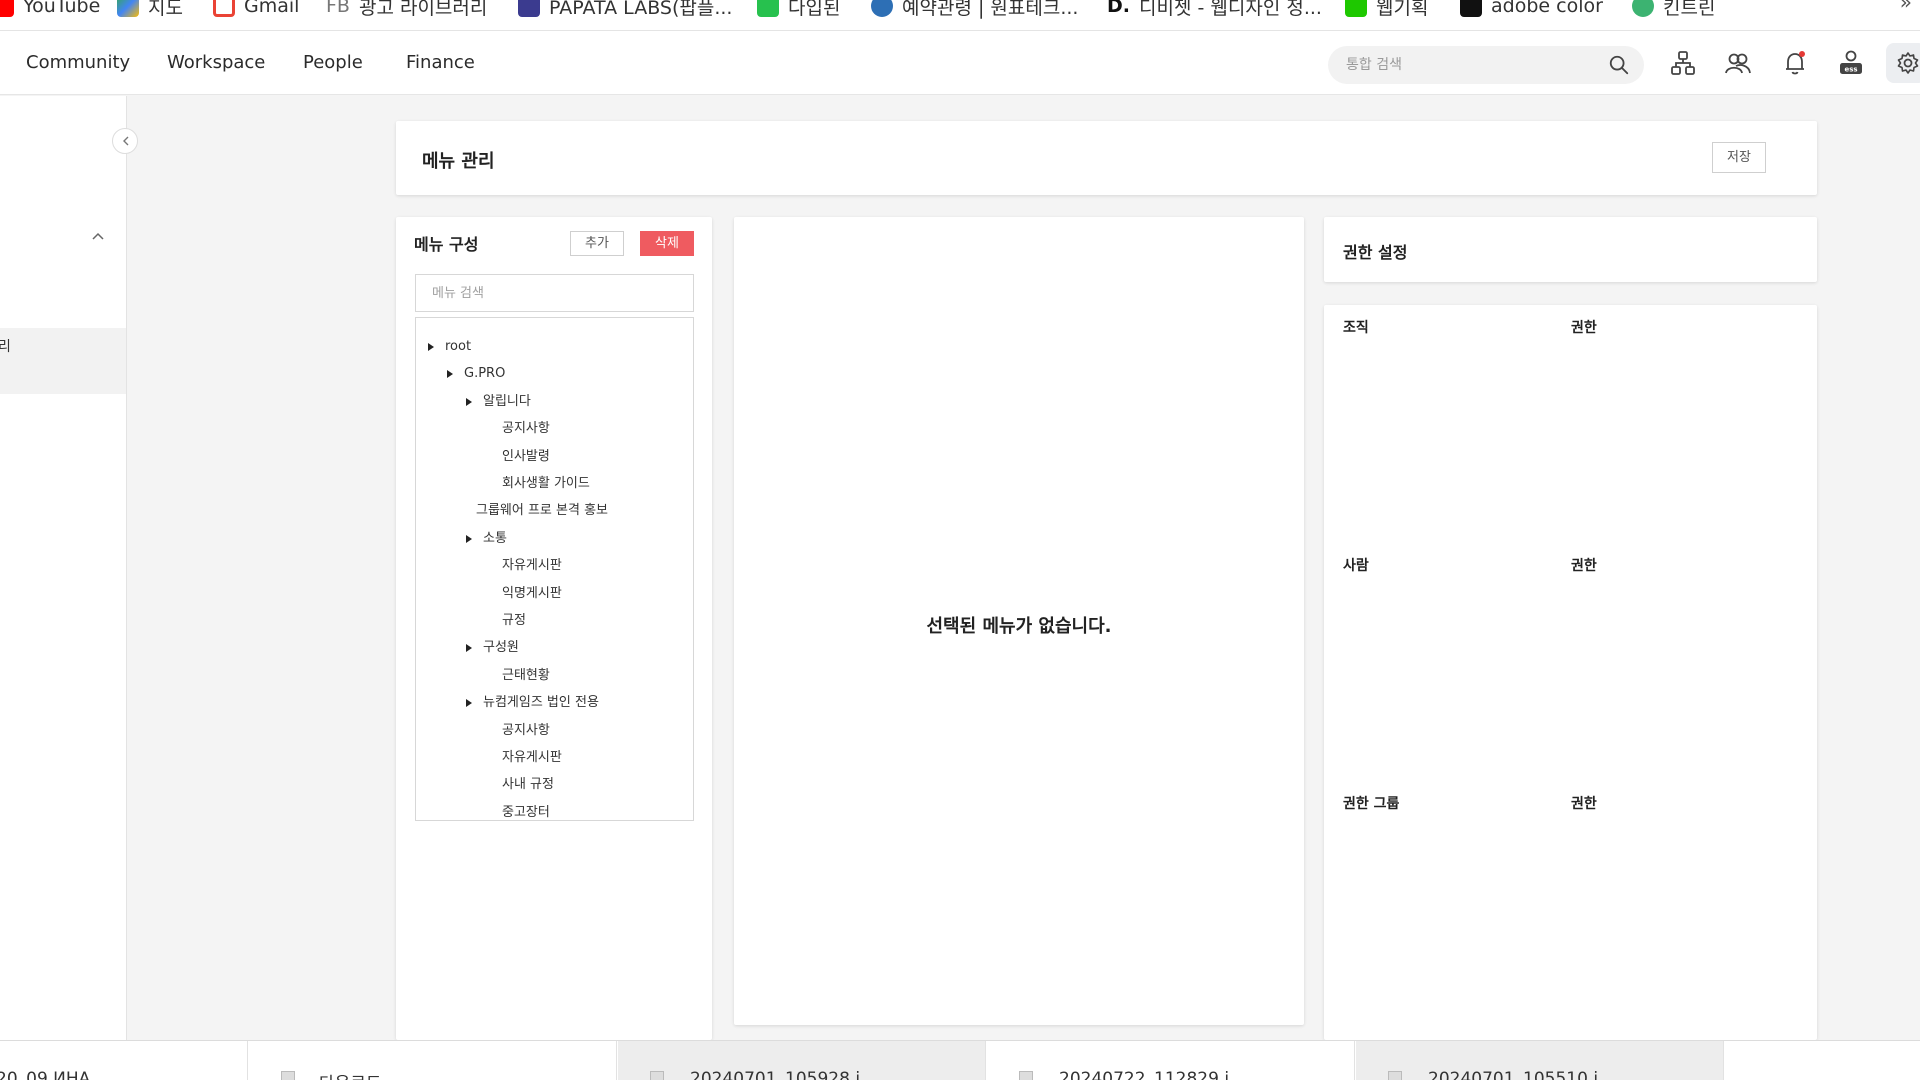 This screenshot has height=1080, width=1920. I want to click on bookmark-label: 킨트린, so click(1689, 9).